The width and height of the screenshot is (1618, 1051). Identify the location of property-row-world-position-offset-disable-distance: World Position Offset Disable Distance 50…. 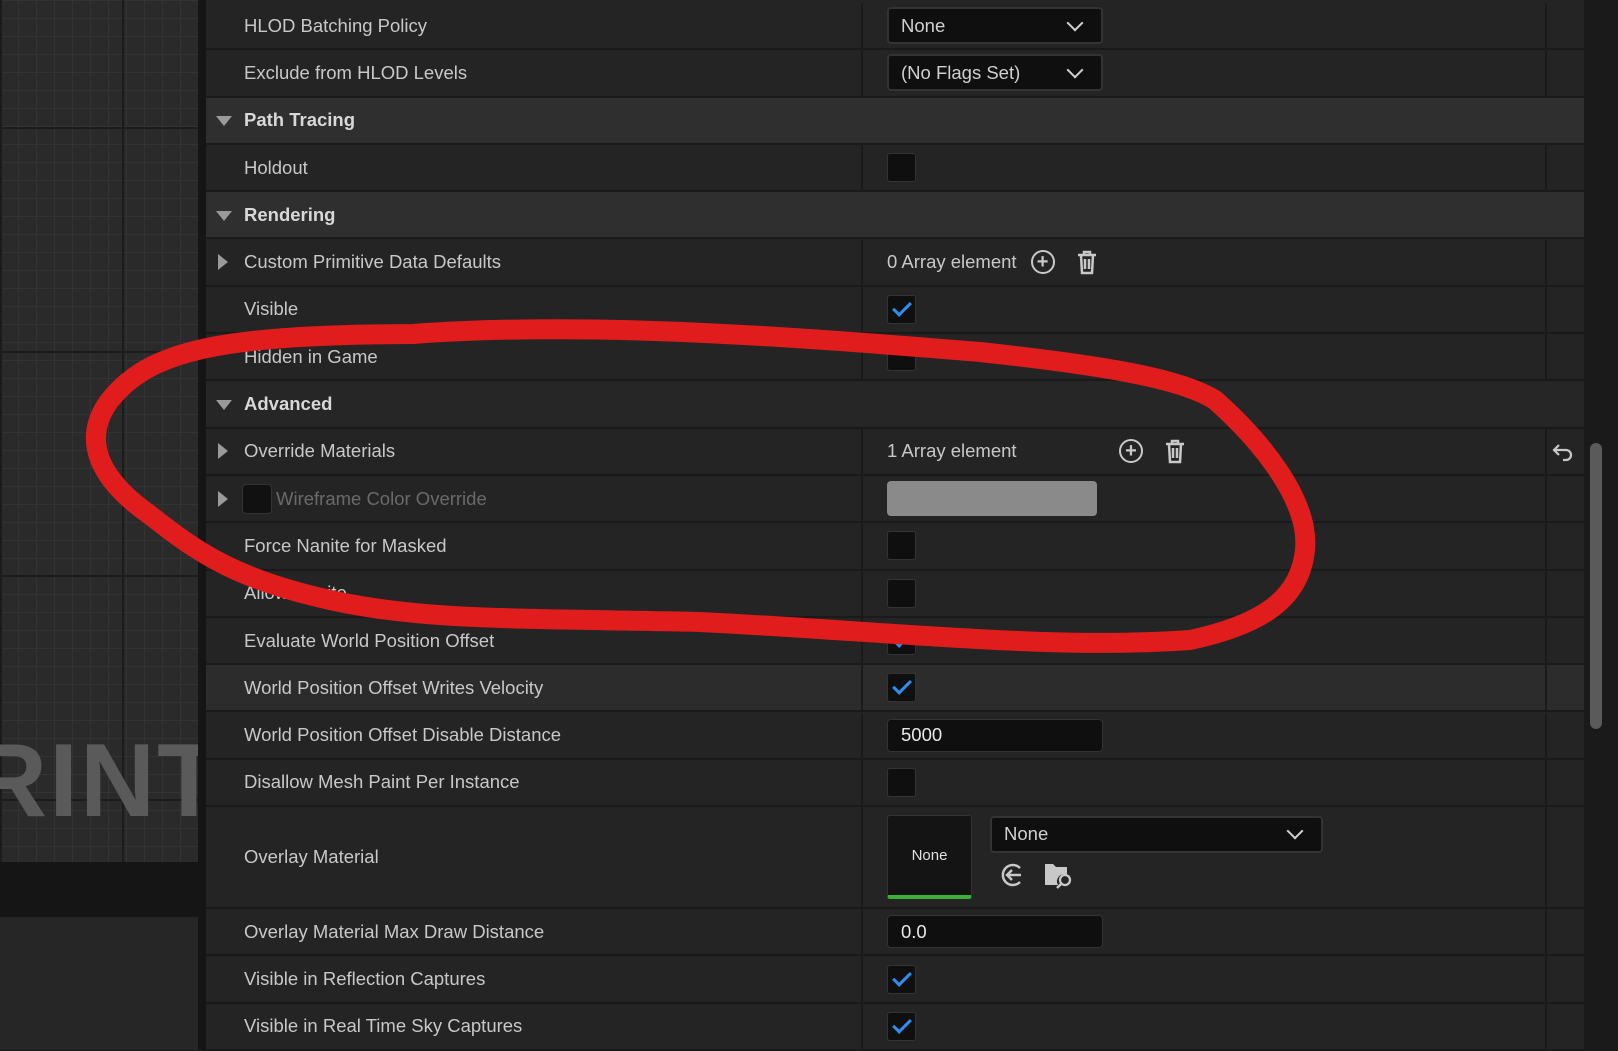
(895, 736).